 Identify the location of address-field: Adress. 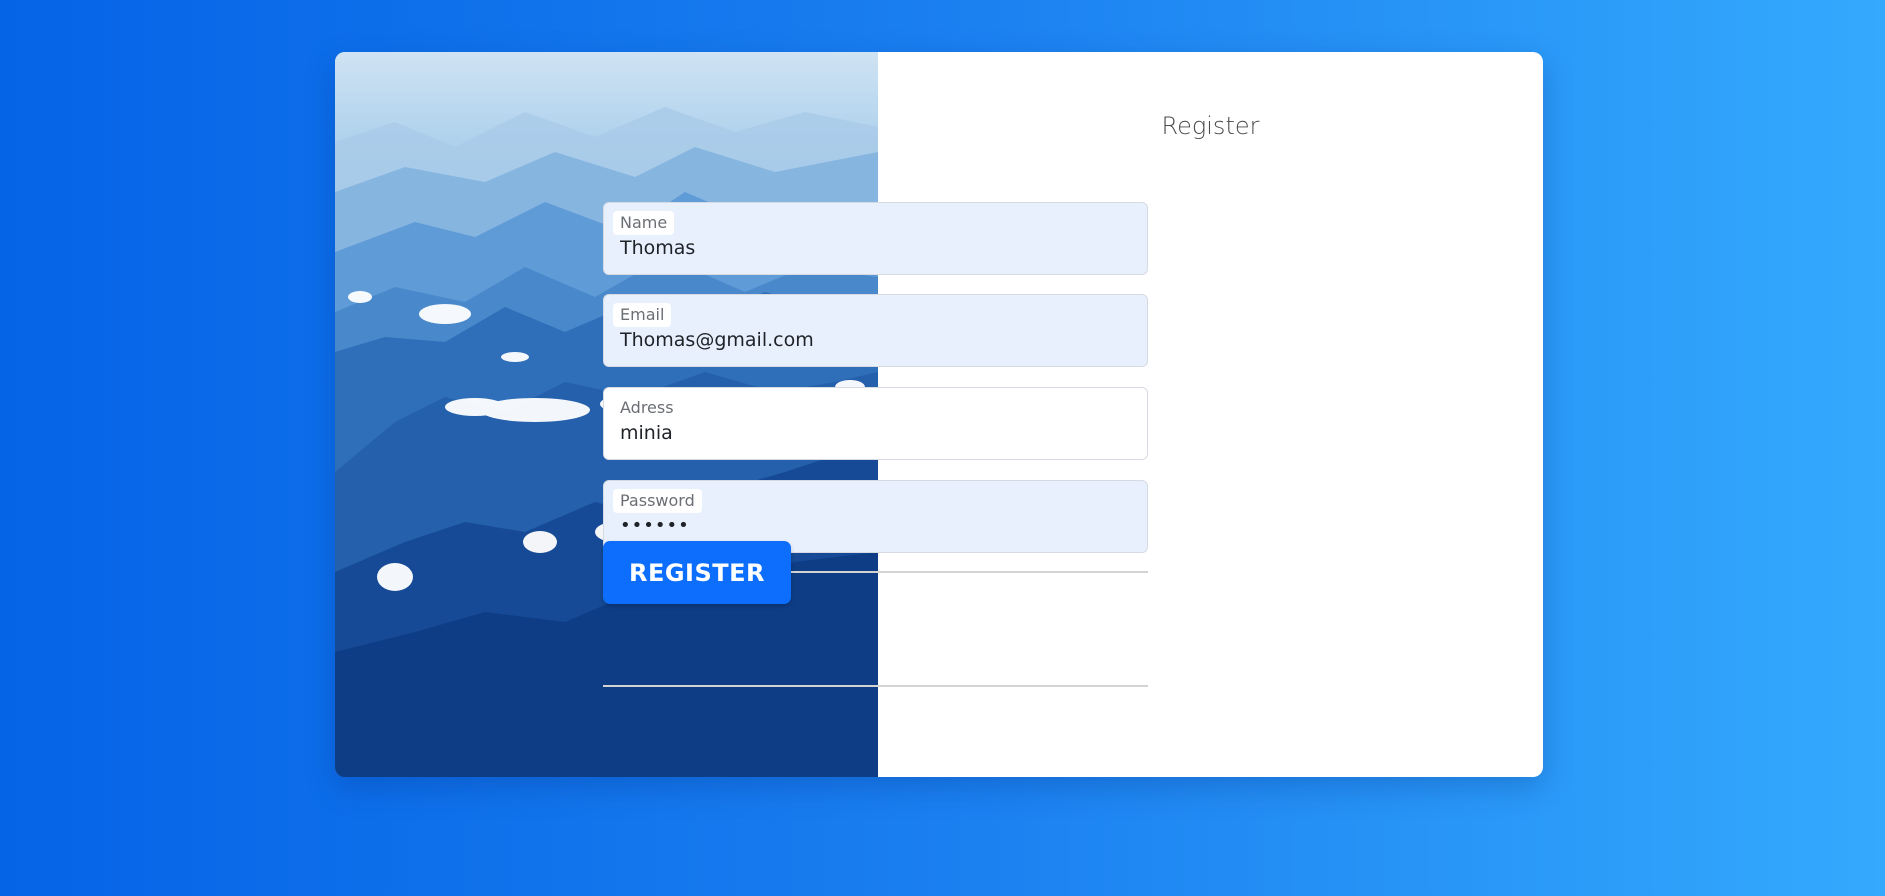
(875, 423).